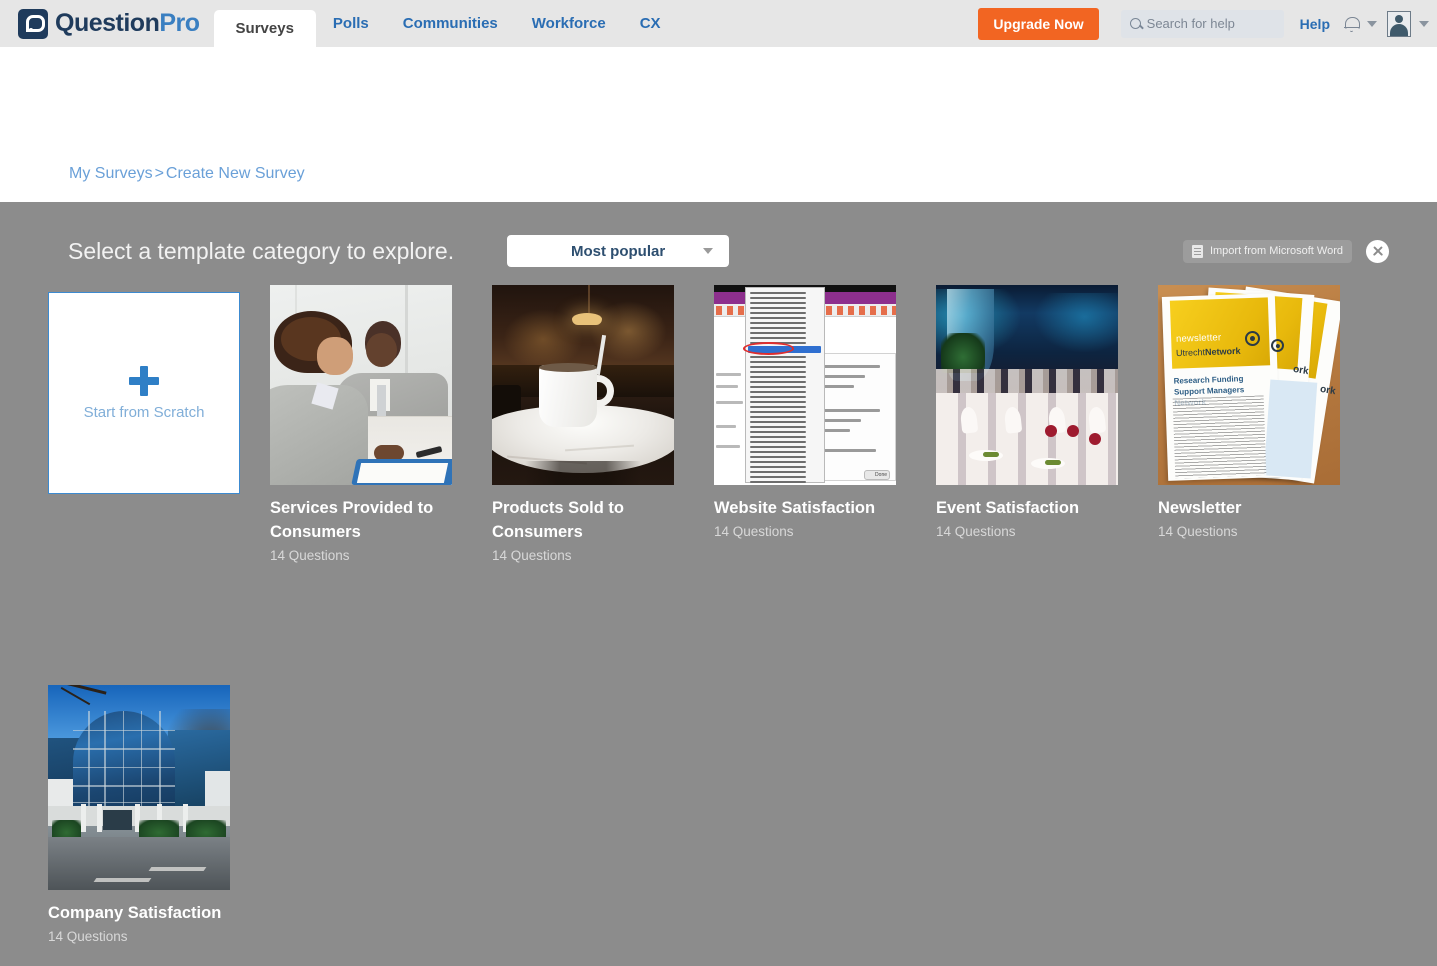  What do you see at coordinates (558, 520) in the screenshot?
I see `template-title: Products Sold to Consumers` at bounding box center [558, 520].